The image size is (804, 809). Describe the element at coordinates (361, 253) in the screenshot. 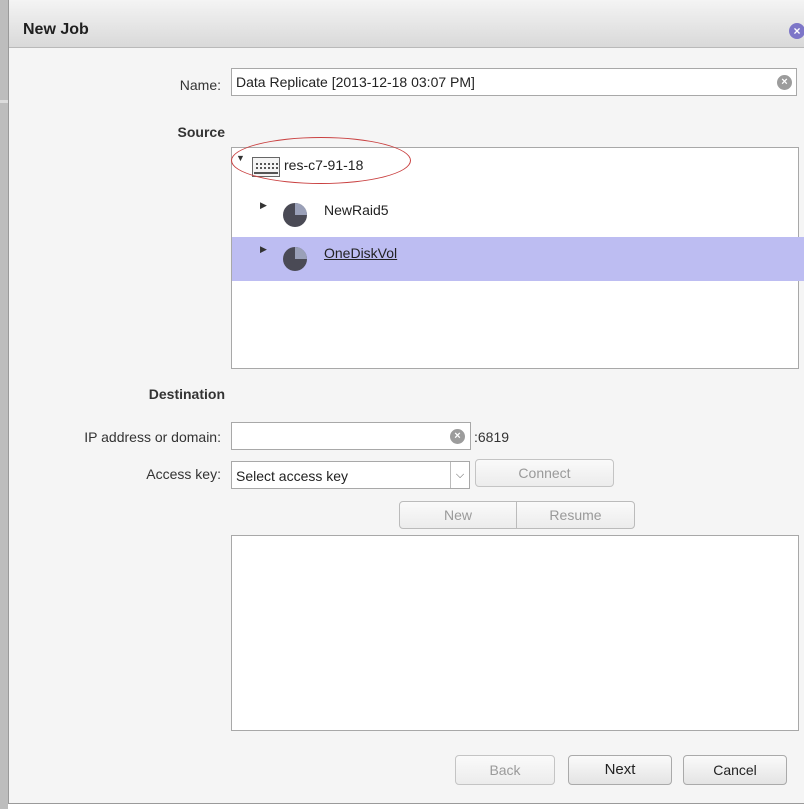

I see `tree-item-label: OneDiskVol` at that location.